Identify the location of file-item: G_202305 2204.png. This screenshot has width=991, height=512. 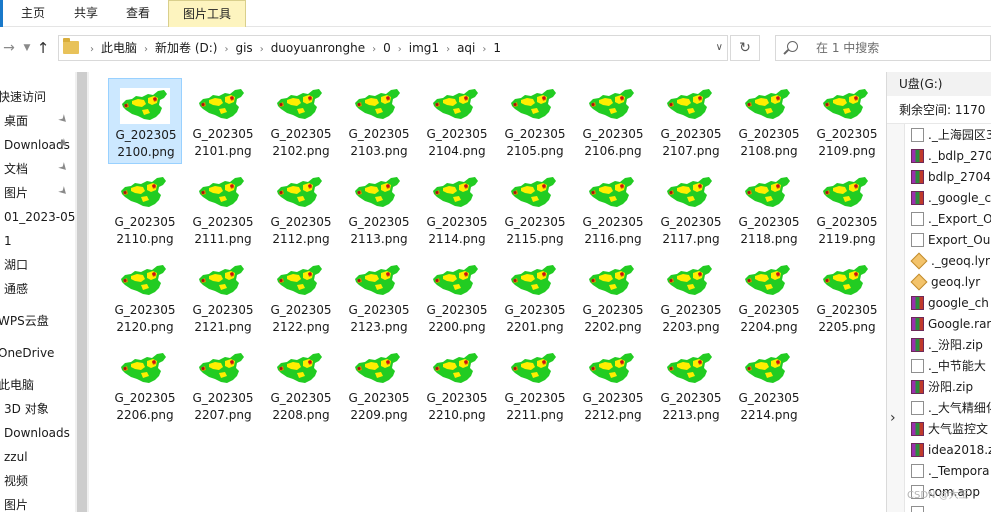
(769, 297).